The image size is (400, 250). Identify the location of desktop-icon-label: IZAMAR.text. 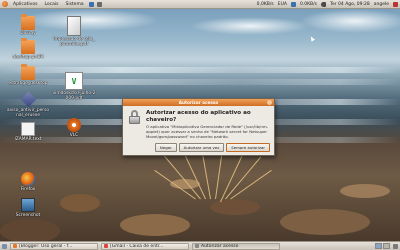
(28, 139).